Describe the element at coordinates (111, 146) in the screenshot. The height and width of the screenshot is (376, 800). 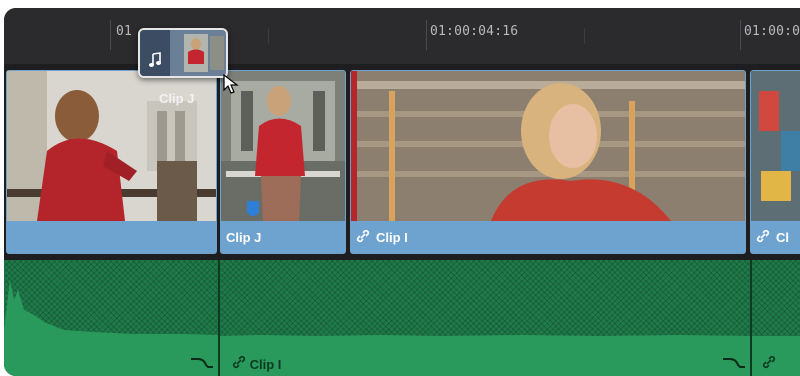
I see `clip-thumbnail: Clip J` at that location.